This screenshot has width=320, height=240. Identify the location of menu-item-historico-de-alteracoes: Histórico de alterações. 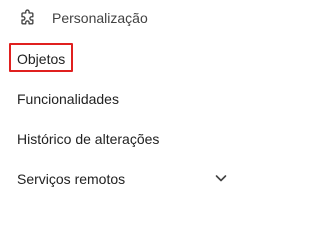
(119, 139).